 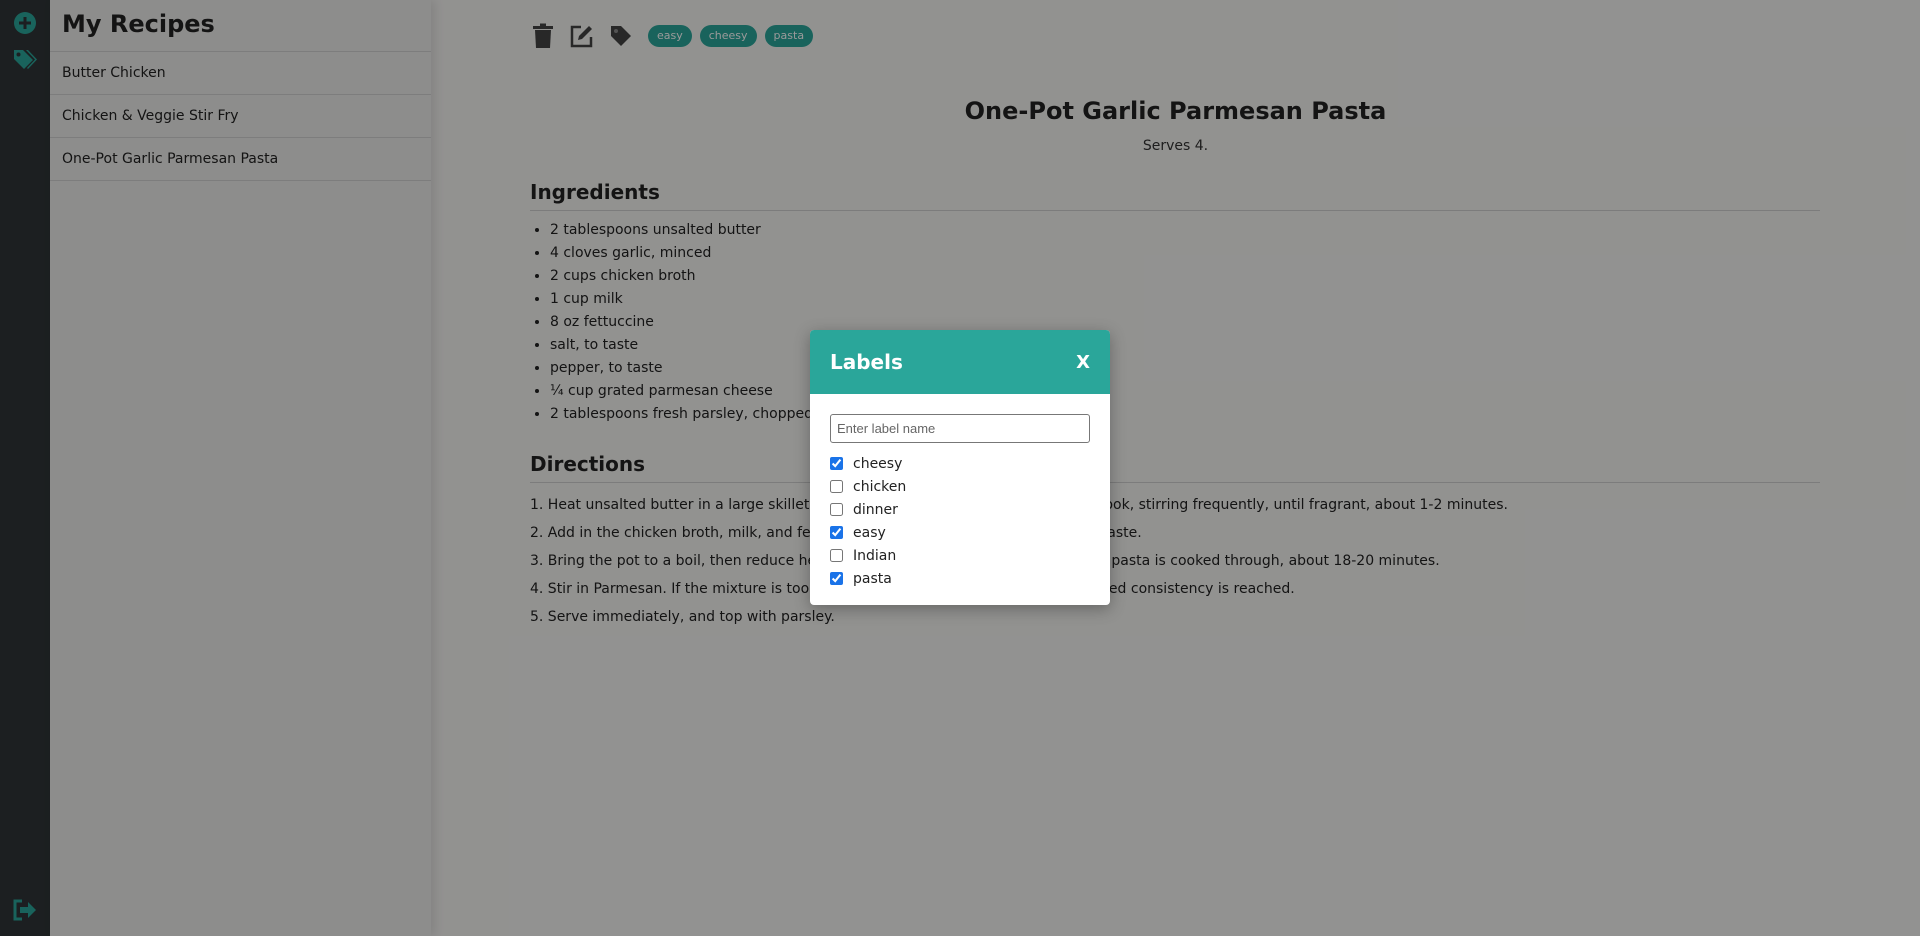 I want to click on label-name-input, so click(x=960, y=428).